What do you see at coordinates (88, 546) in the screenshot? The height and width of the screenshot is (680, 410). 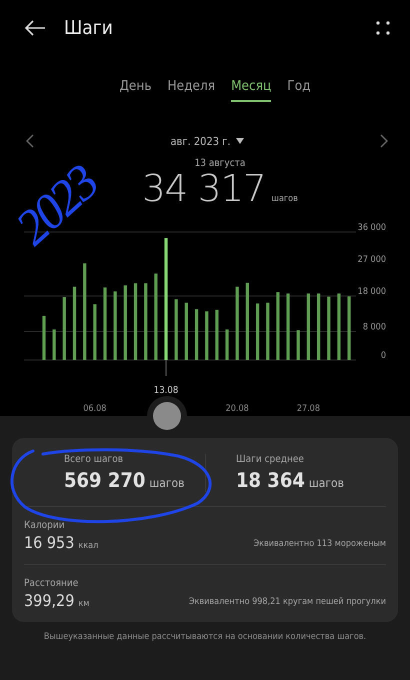 I see `metric-unit: ккал` at bounding box center [88, 546].